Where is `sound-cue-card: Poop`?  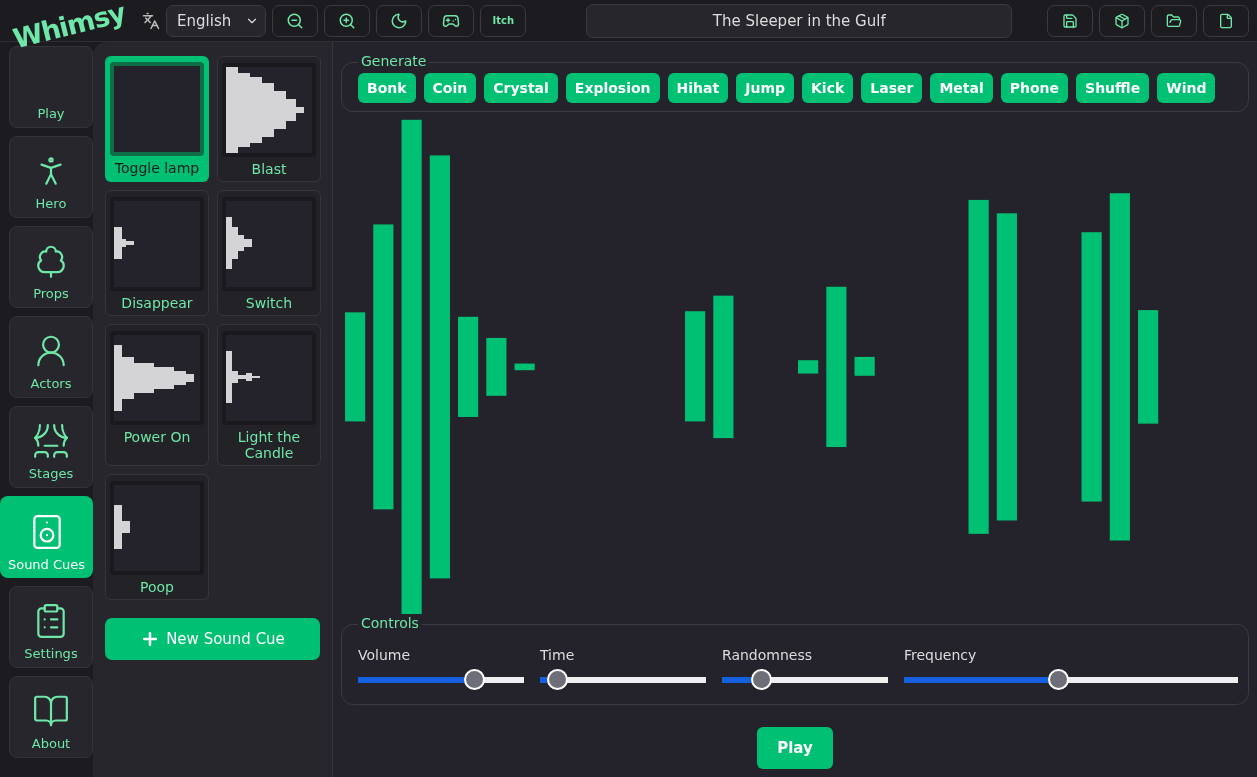
sound-cue-card: Poop is located at coordinates (157, 537).